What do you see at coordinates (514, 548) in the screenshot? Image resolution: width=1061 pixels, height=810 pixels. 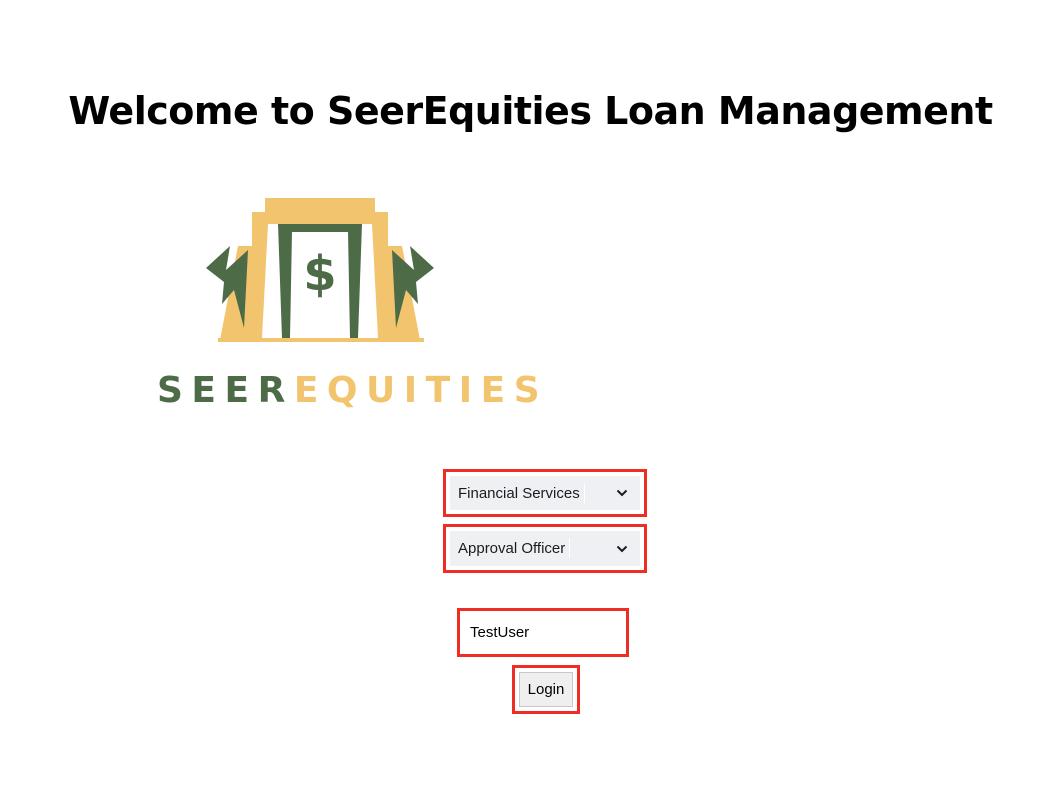 I see `role-select-value: Approval Officer` at bounding box center [514, 548].